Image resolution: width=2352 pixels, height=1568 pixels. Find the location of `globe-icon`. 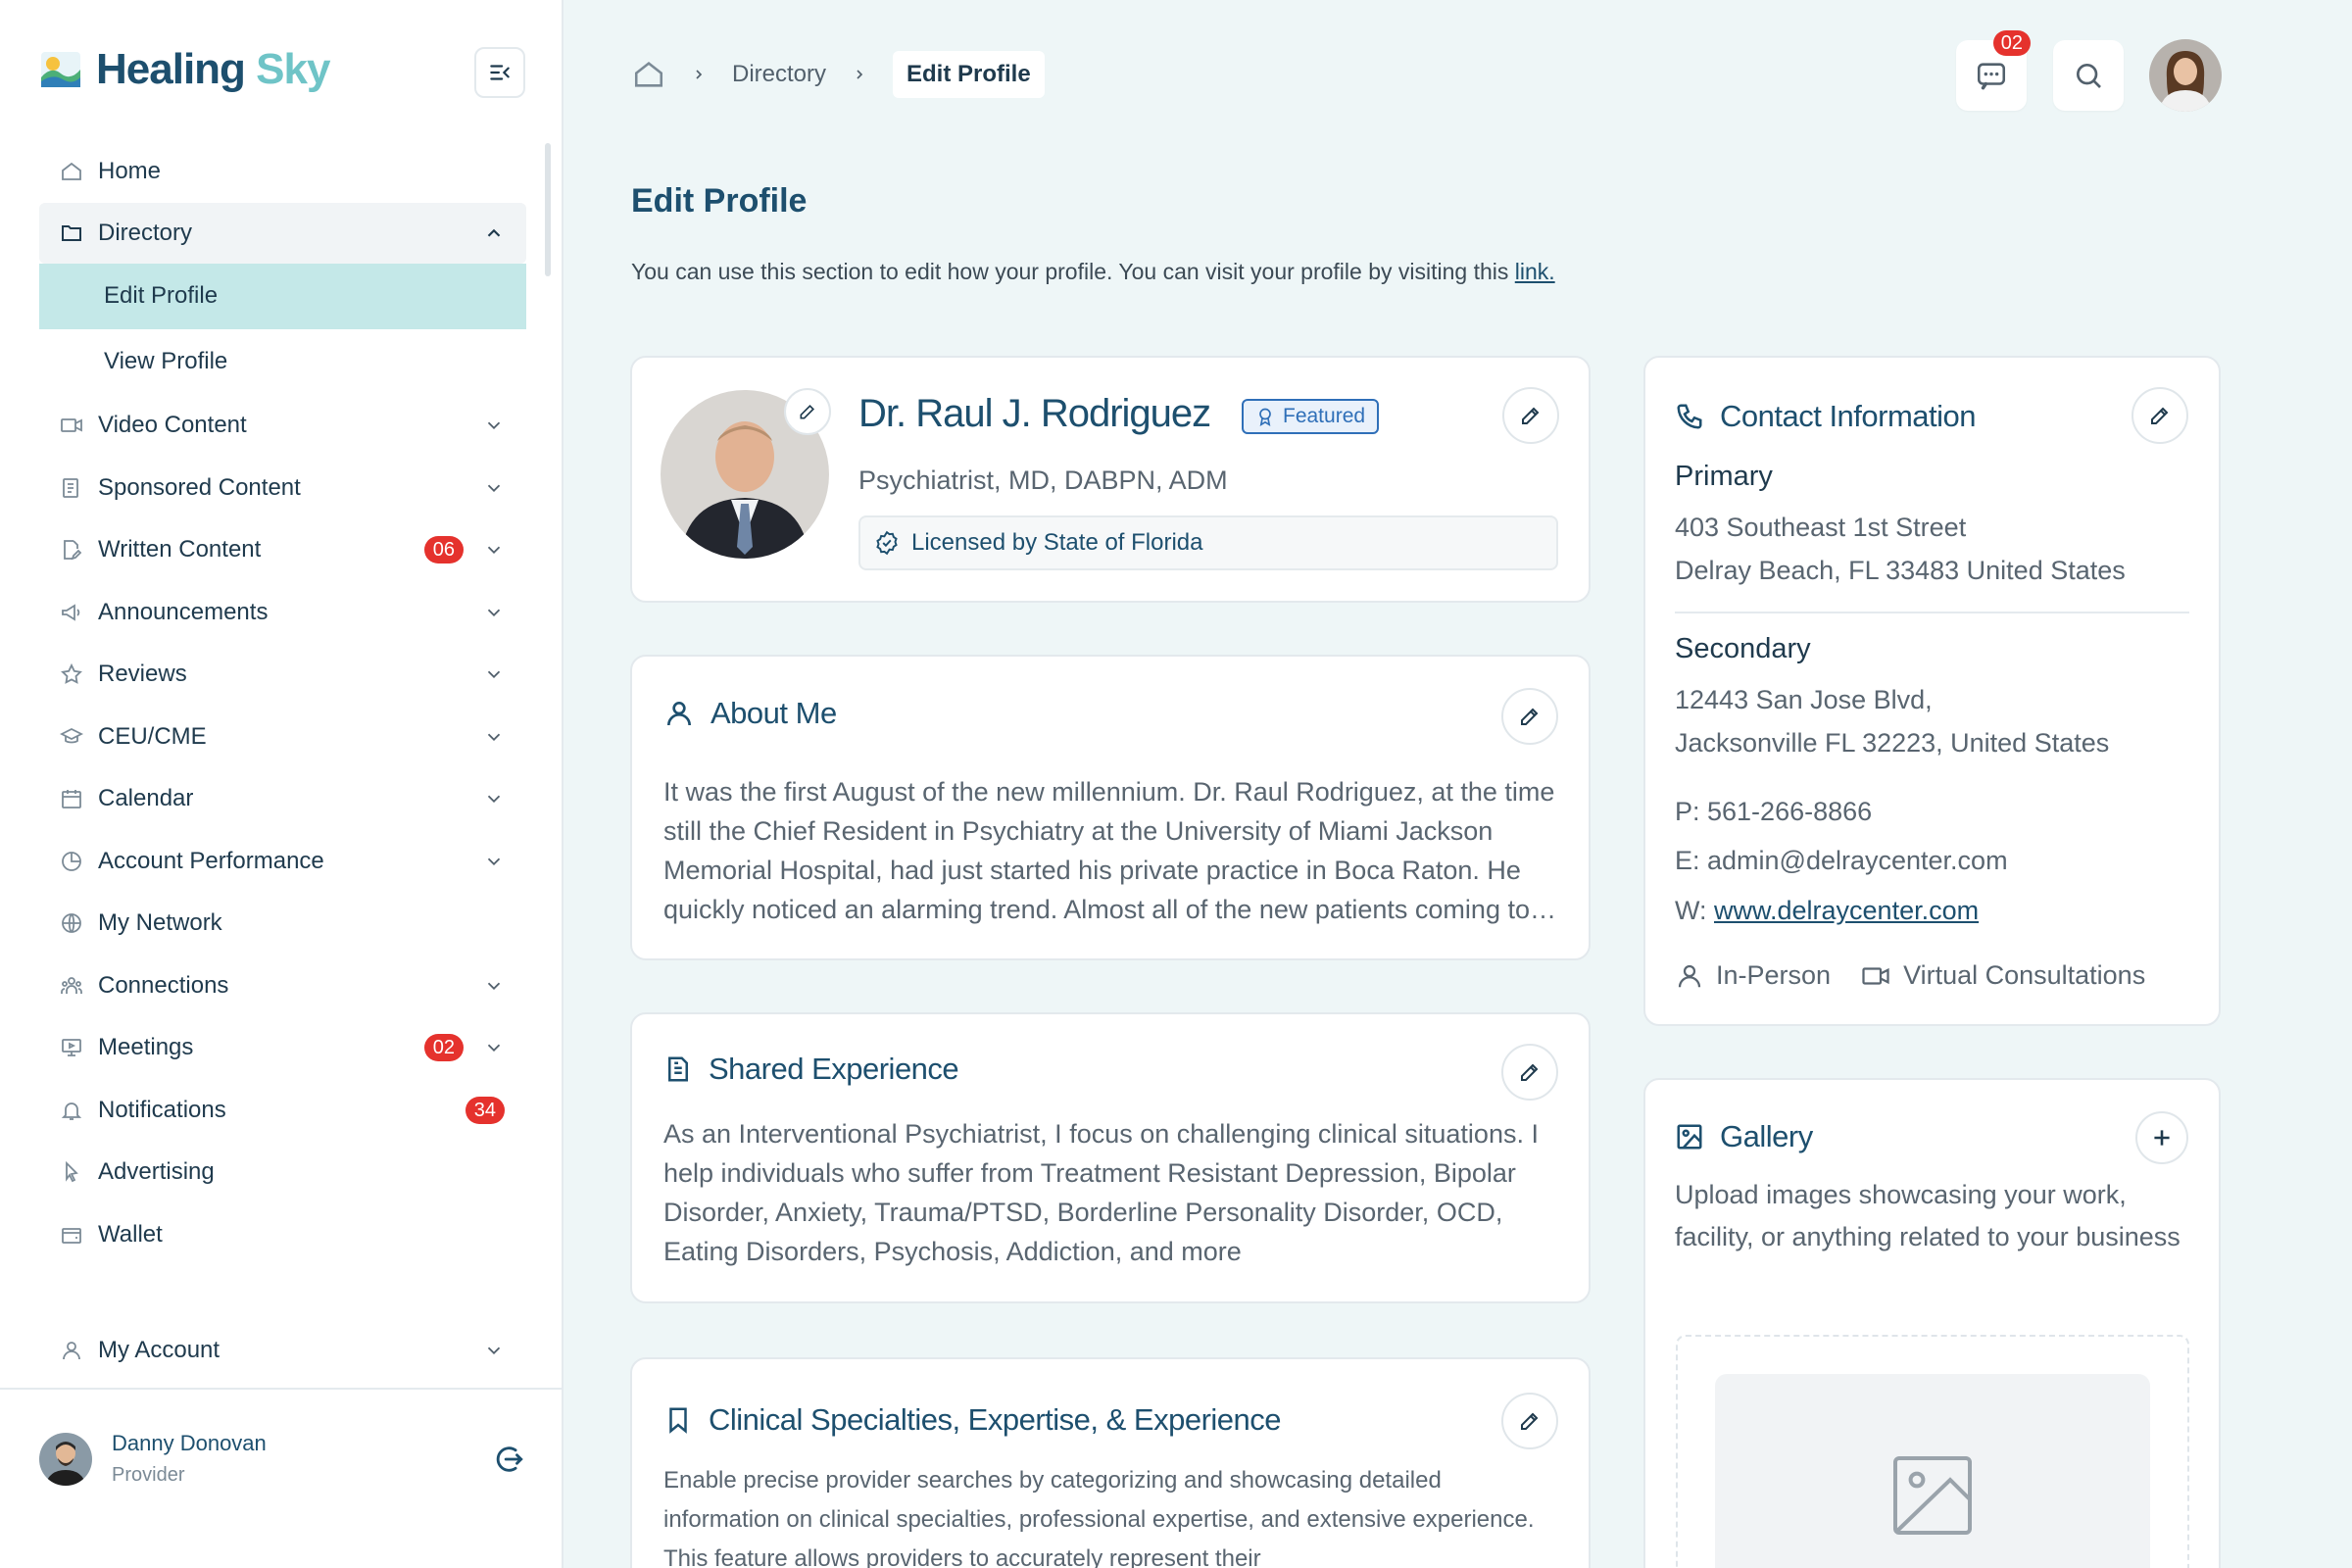

globe-icon is located at coordinates (71, 923).